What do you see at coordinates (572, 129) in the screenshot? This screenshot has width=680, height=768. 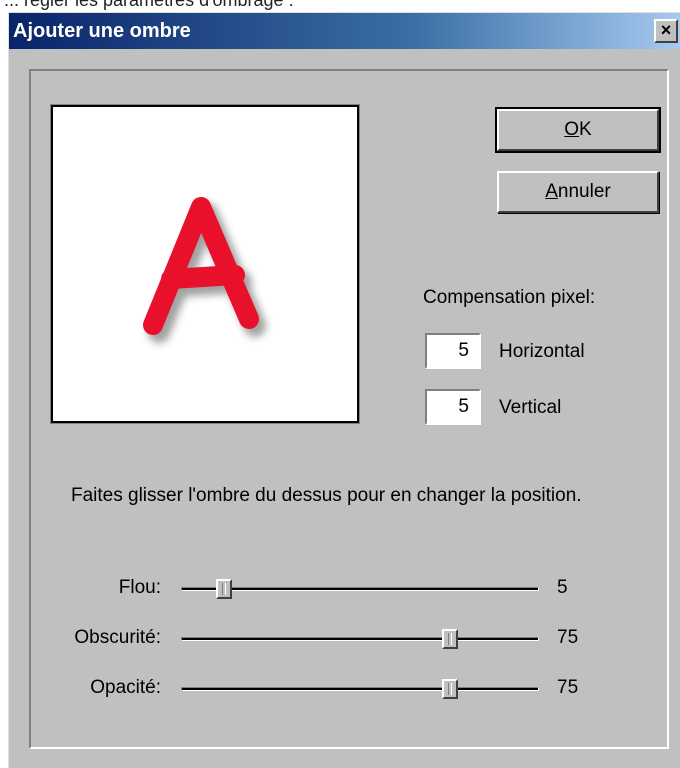 I see `ok-accesskey: O` at bounding box center [572, 129].